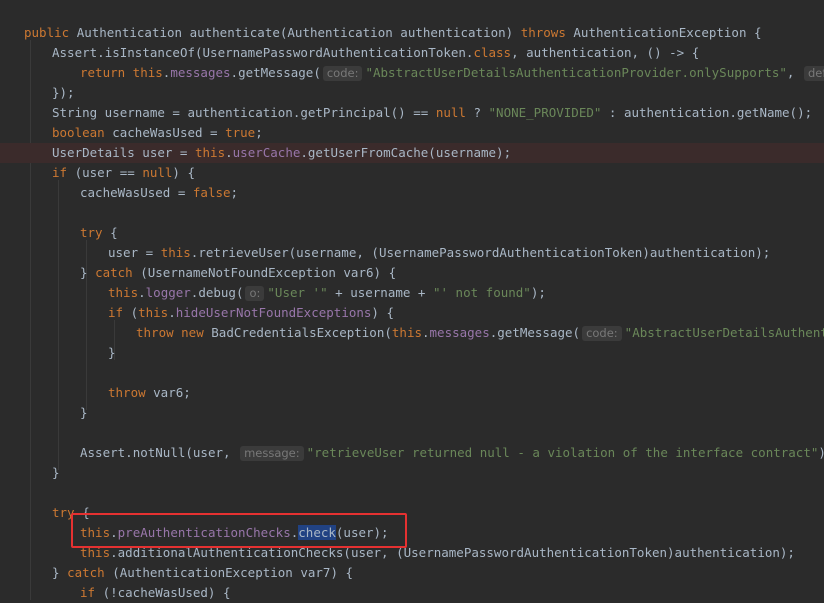 This screenshot has width=824, height=603. What do you see at coordinates (95, 232) in the screenshot?
I see `code-token: try` at bounding box center [95, 232].